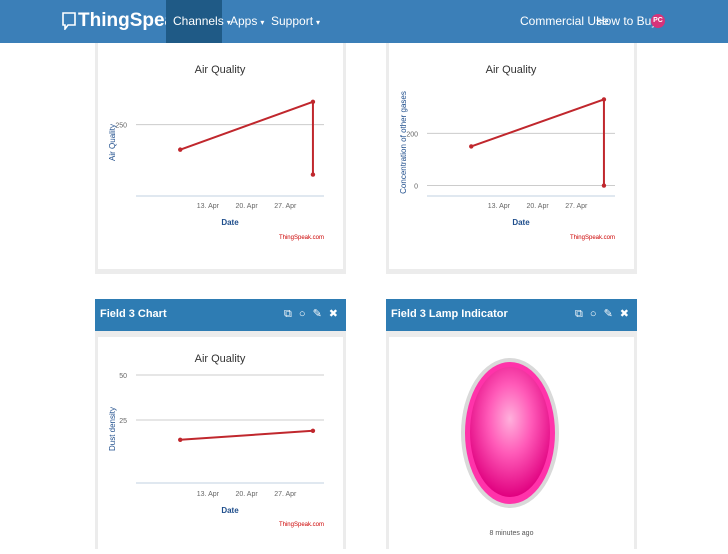  I want to click on lamp-indicator, so click(510, 433).